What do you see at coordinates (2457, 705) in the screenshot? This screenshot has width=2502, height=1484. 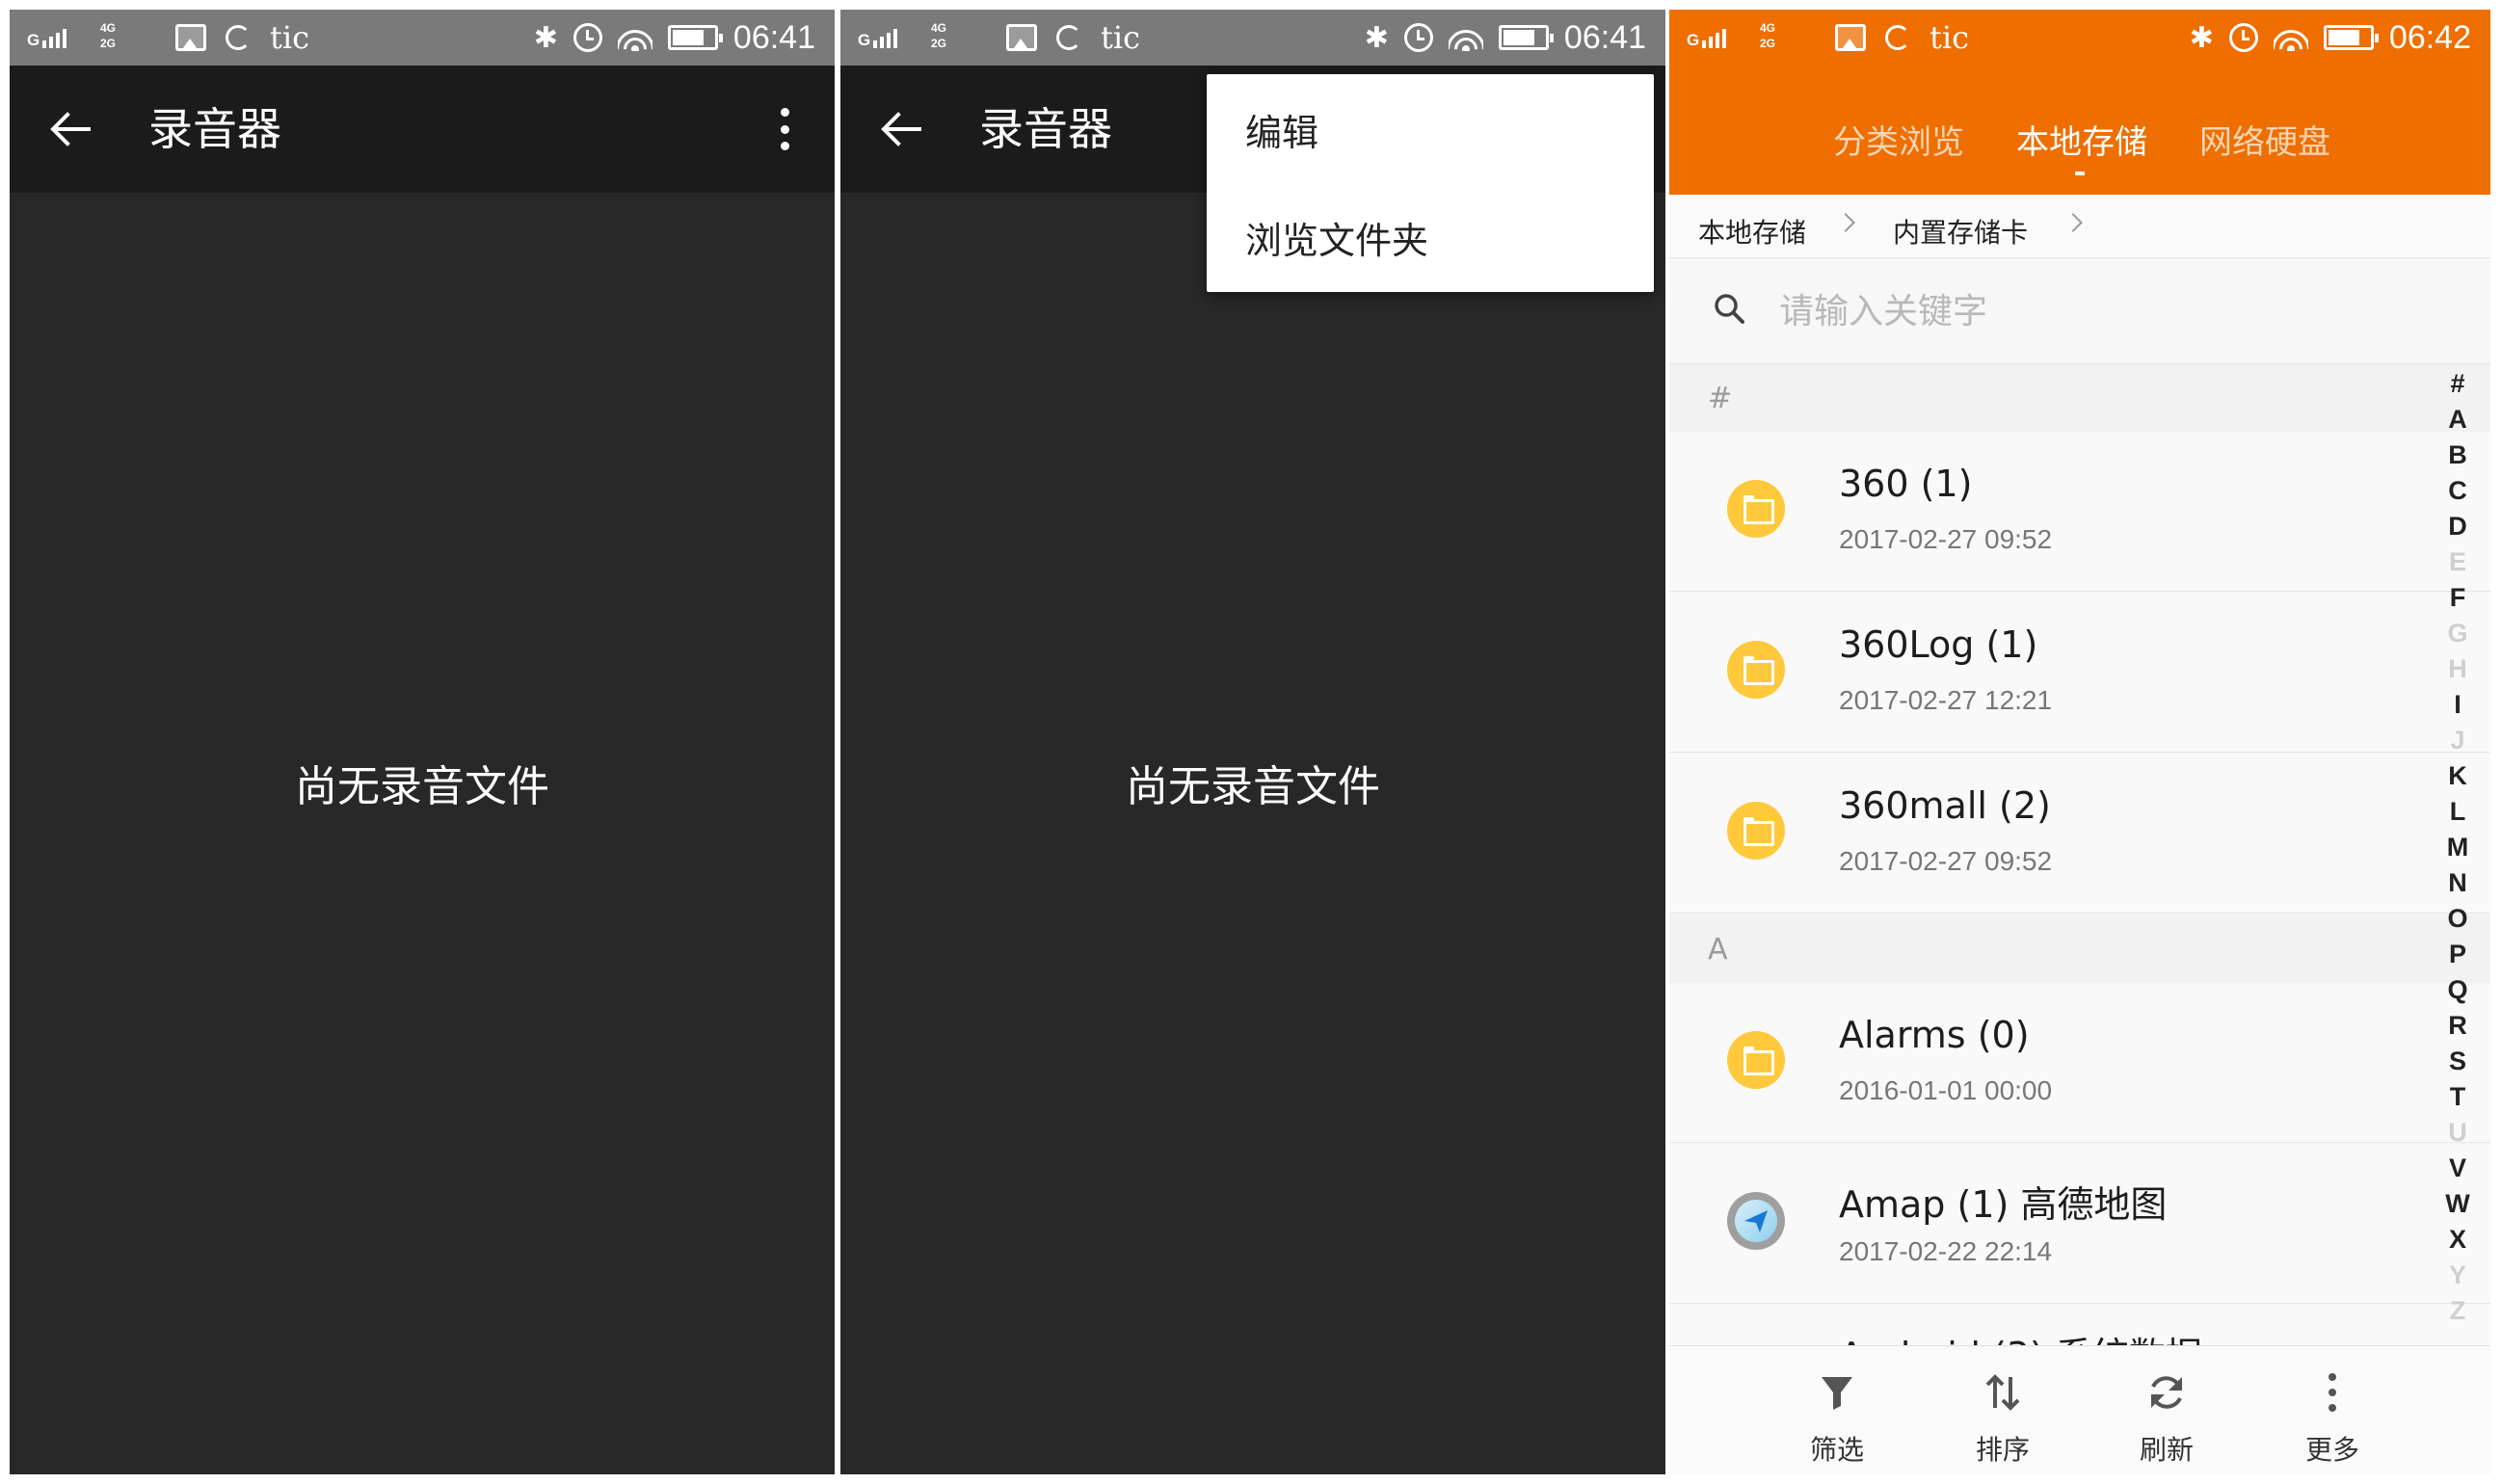 I see `alphabet-index-letter: I` at bounding box center [2457, 705].